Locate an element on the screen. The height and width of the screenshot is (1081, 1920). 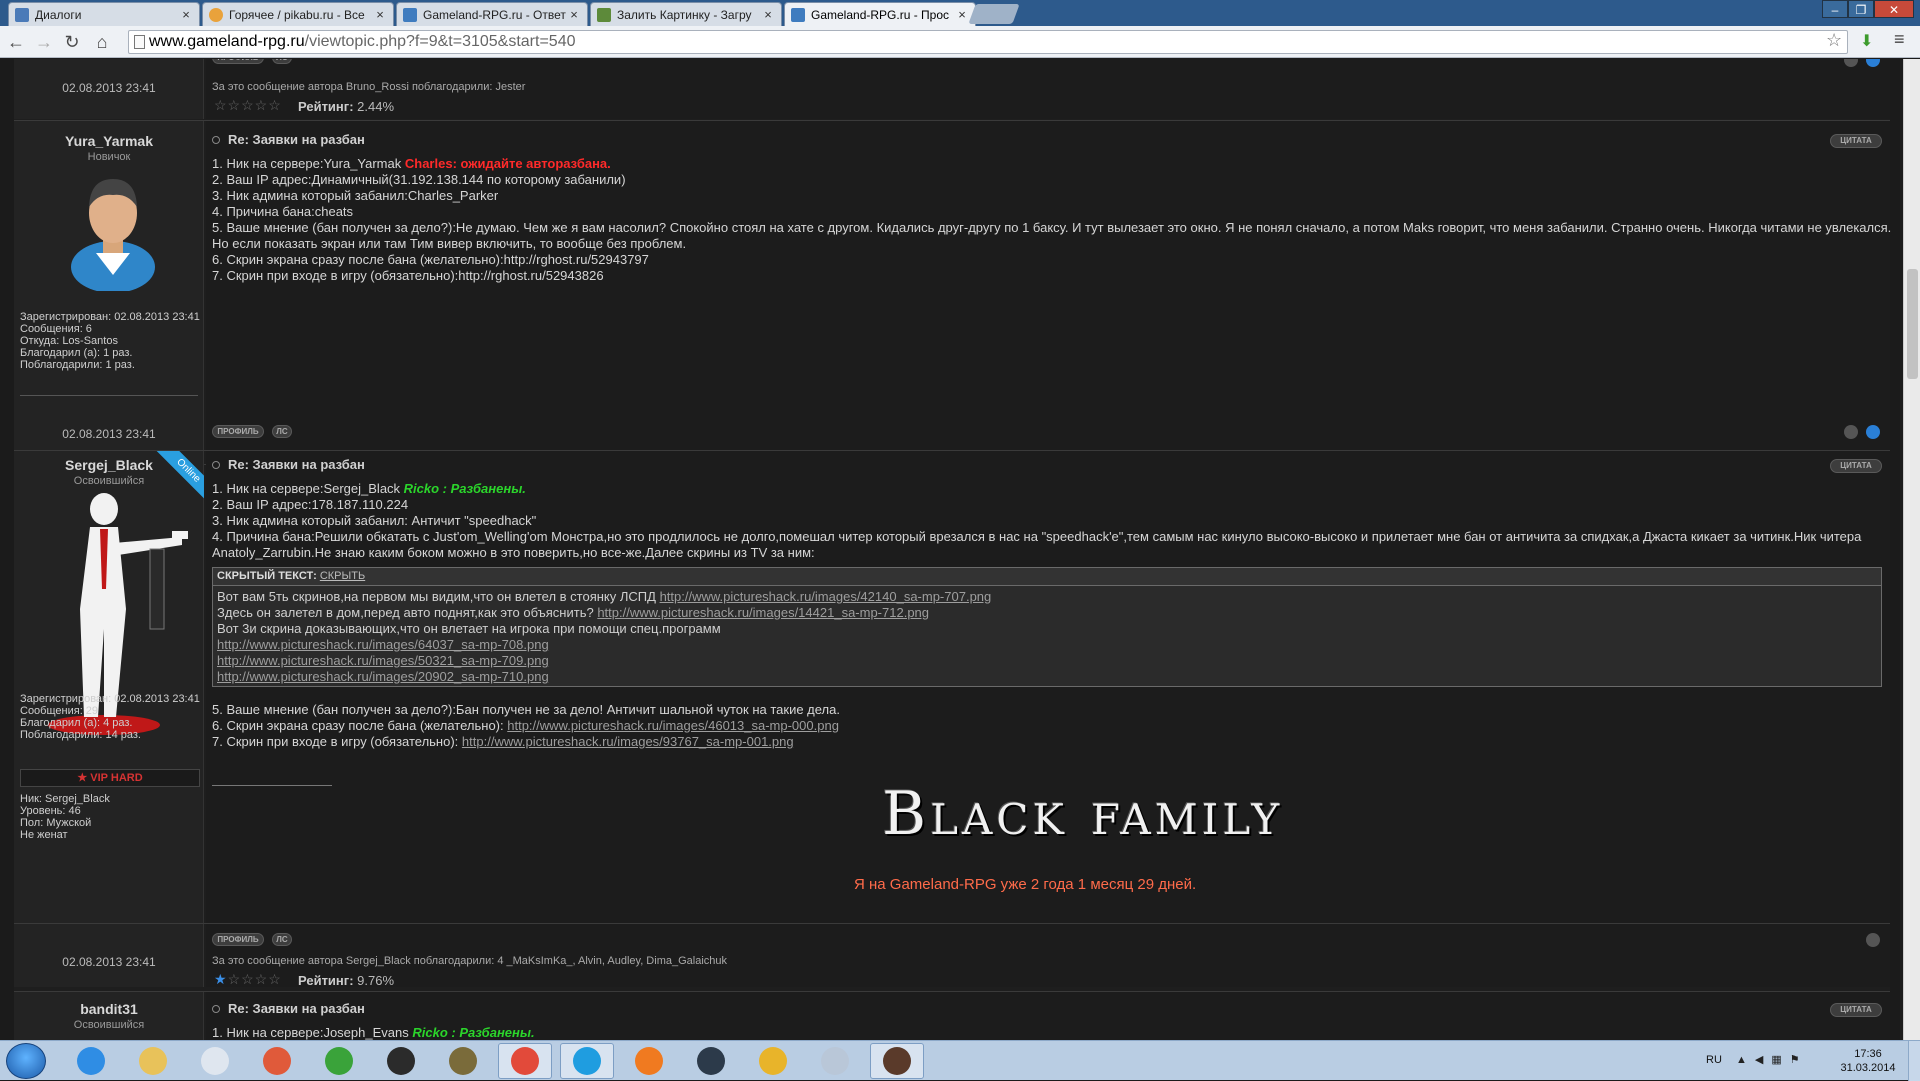
page-icon is located at coordinates (139, 42).